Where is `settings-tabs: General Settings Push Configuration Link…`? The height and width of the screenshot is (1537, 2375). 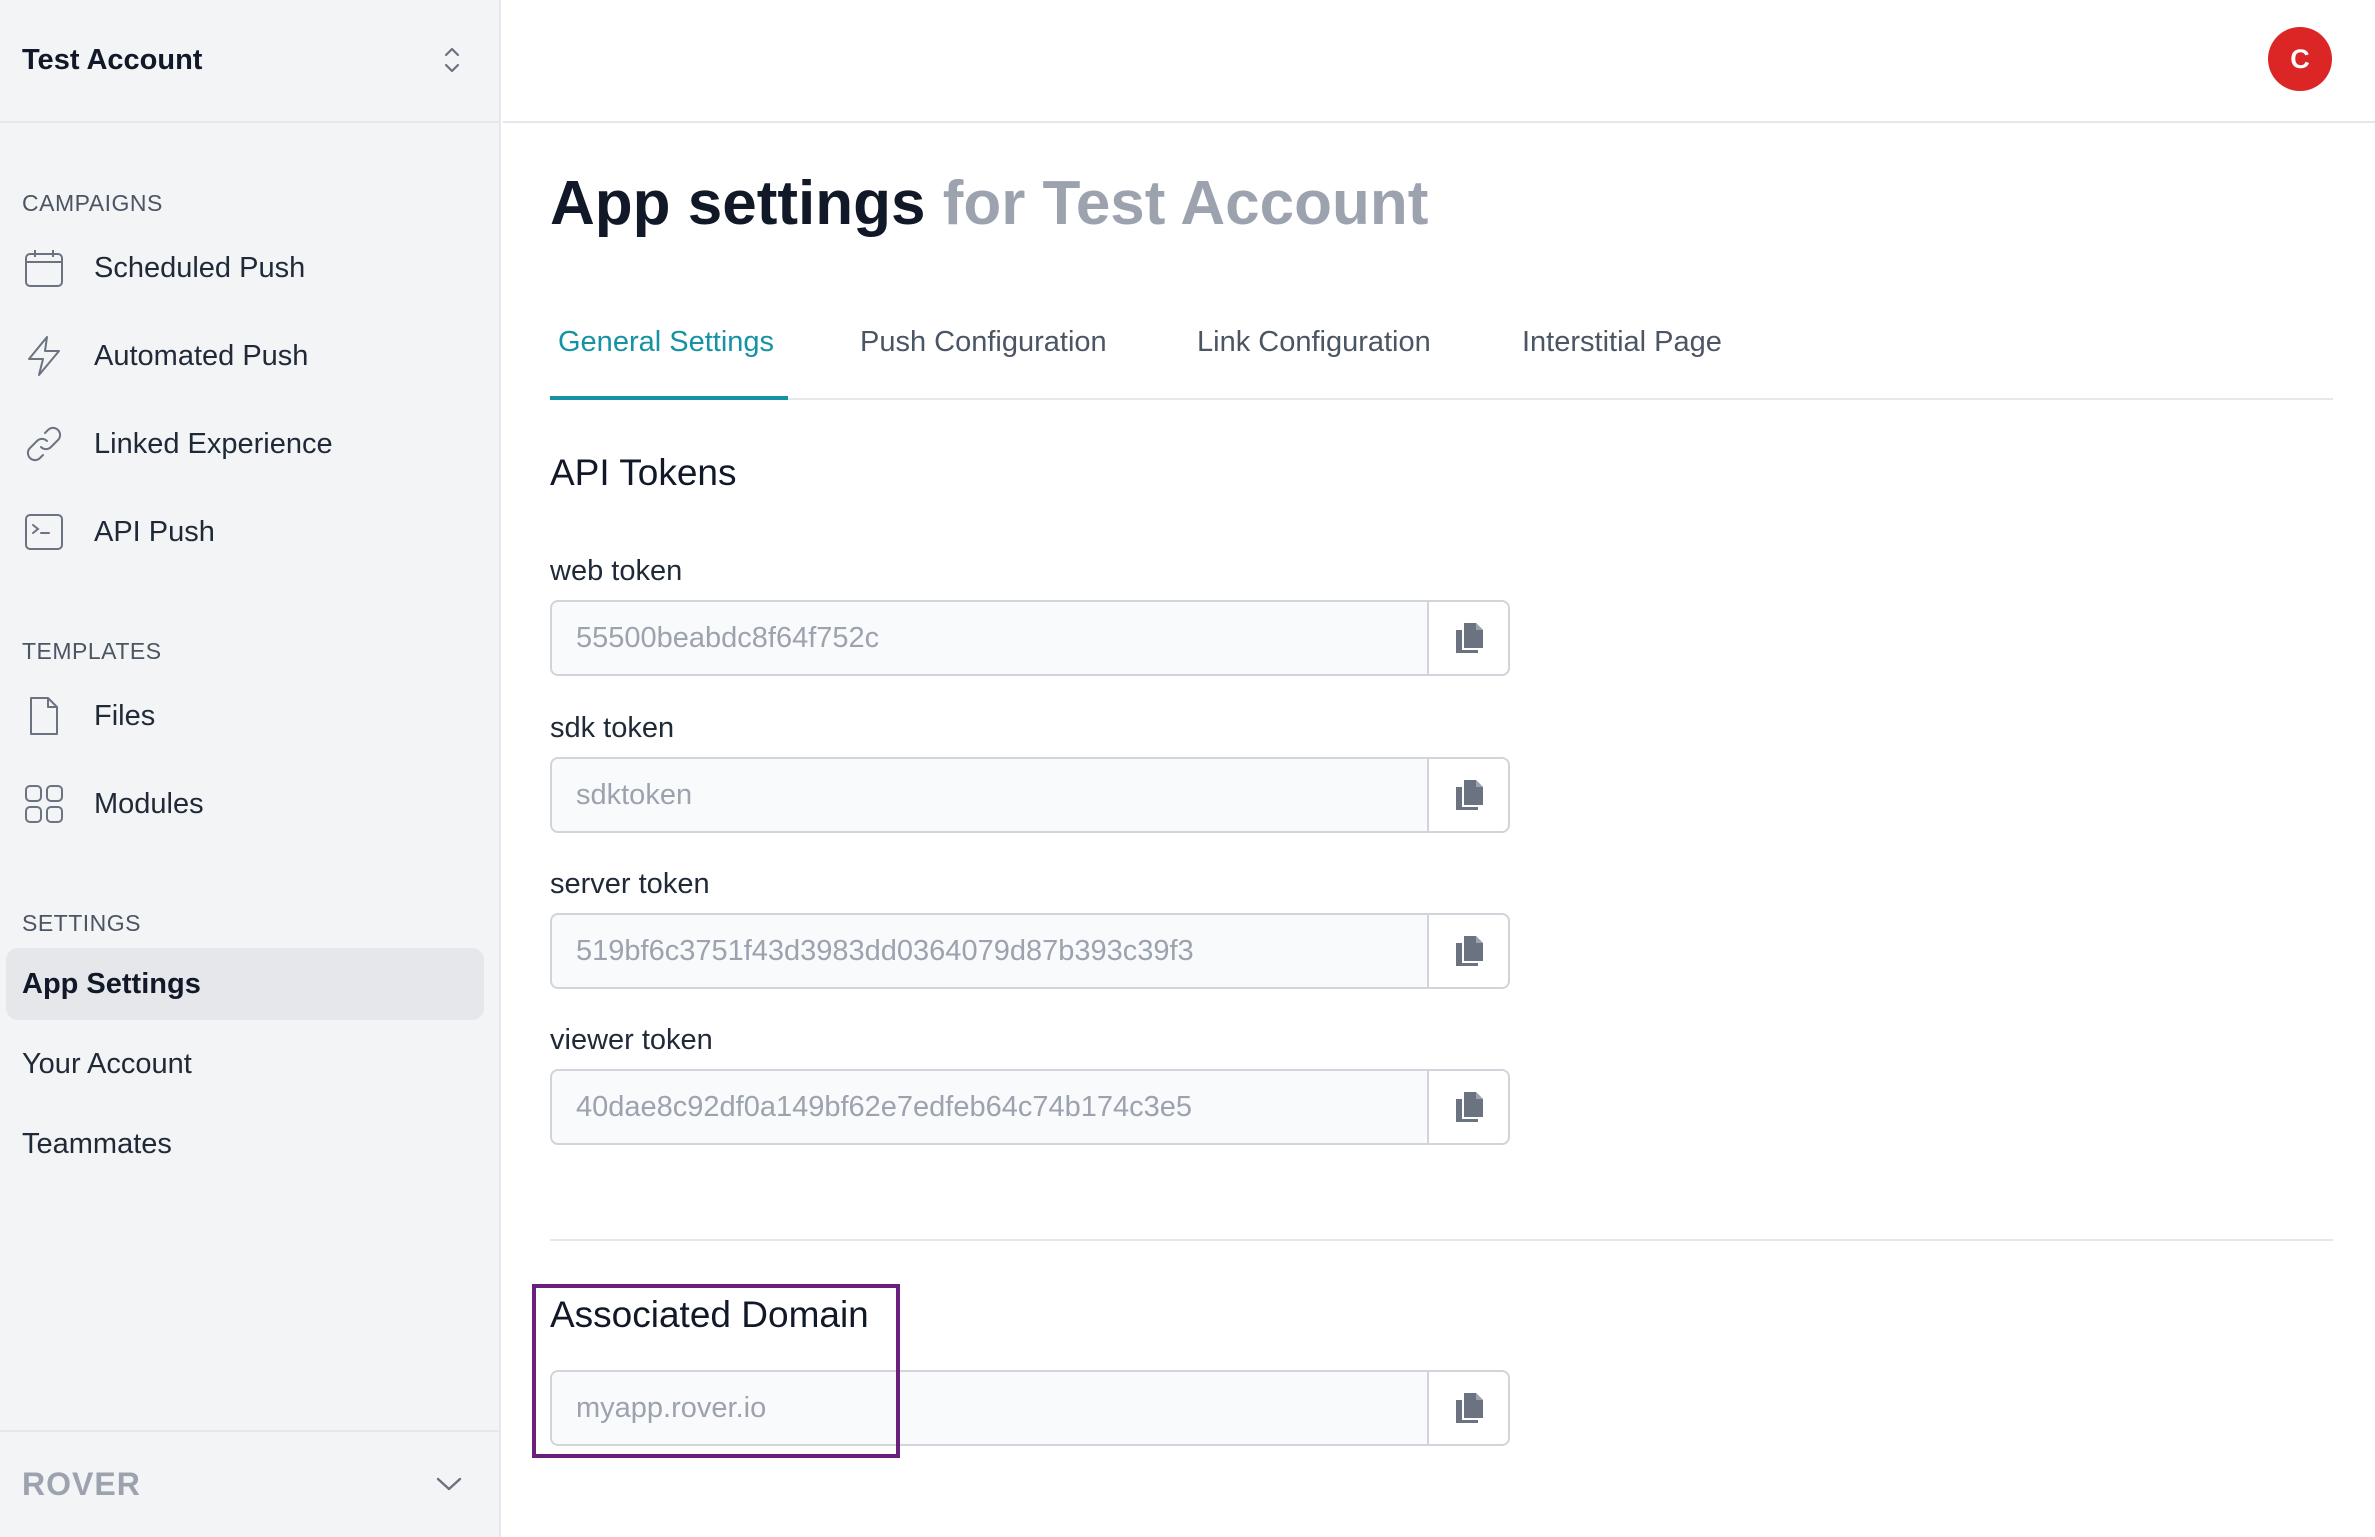
settings-tabs: General Settings Push Configuration Link… is located at coordinates (1441, 350).